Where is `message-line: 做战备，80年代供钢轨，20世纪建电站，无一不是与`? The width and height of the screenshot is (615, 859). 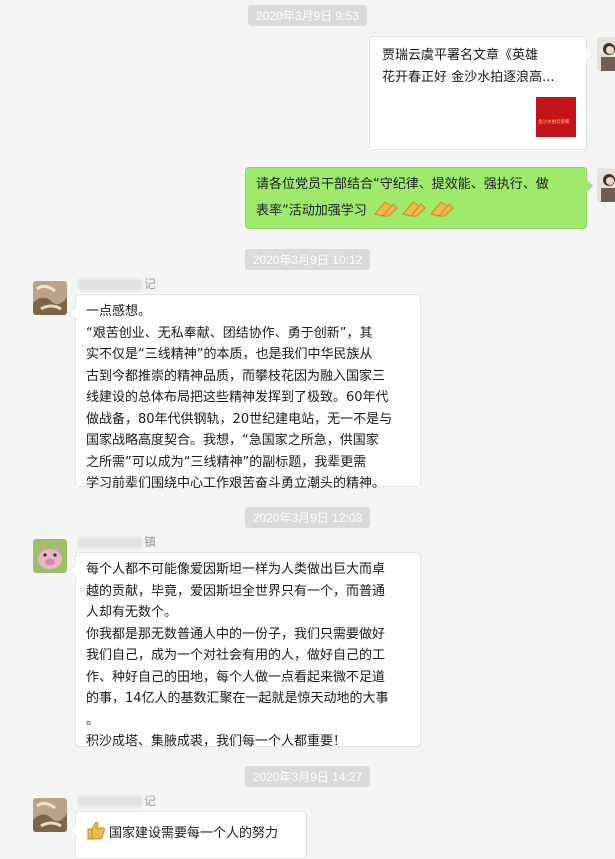
message-line: 做战备，80年代供钢轨，20世纪建电站，无一不是与 is located at coordinates (239, 419).